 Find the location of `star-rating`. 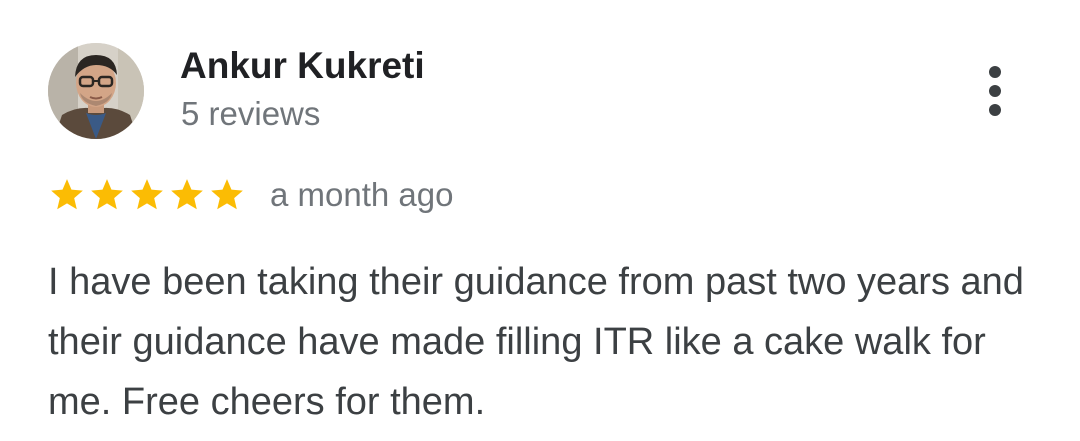

star-rating is located at coordinates (147, 195).